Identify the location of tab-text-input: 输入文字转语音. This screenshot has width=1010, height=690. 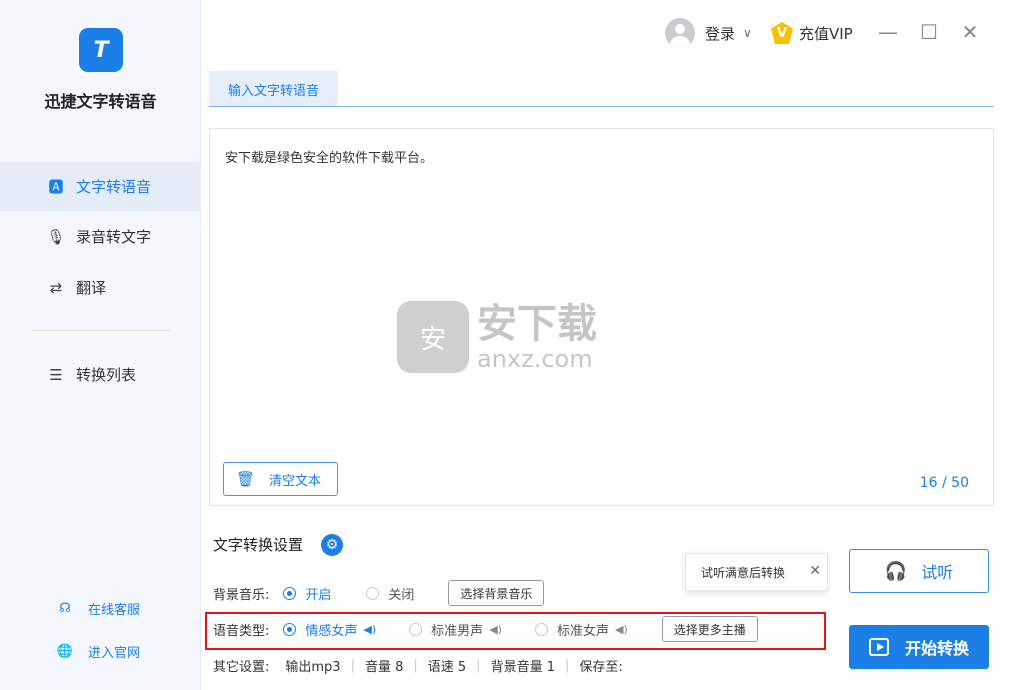
(273, 89).